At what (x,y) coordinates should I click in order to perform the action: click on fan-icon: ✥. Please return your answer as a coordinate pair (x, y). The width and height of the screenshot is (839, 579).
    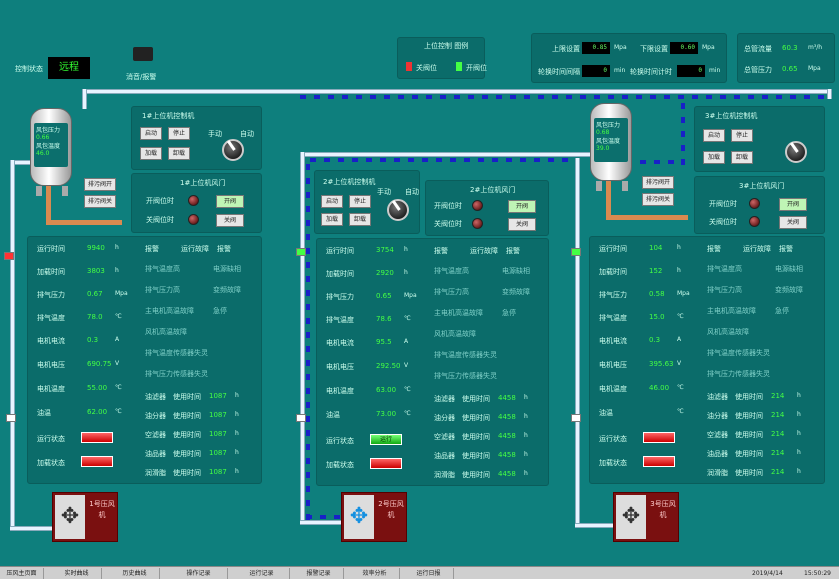
    Looking at the image, I should click on (631, 517).